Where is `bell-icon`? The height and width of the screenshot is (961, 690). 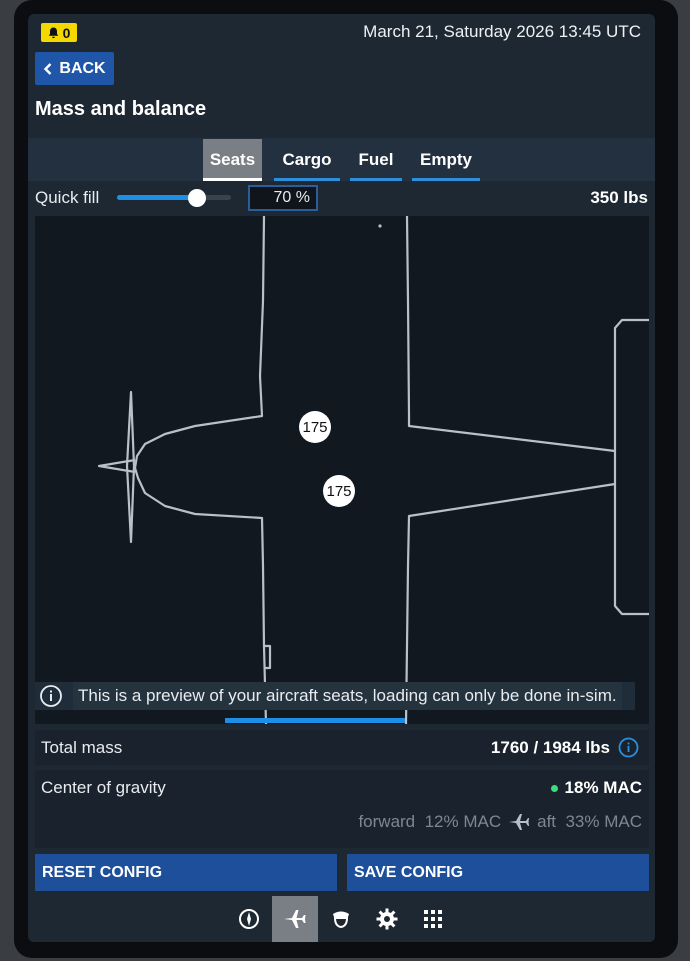
bell-icon is located at coordinates (53, 32).